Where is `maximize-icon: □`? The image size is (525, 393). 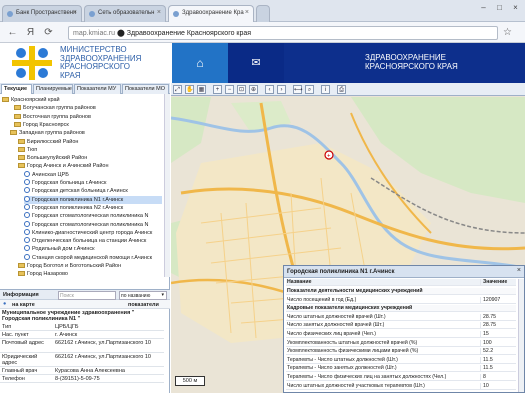 maximize-icon: □ is located at coordinates (499, 8).